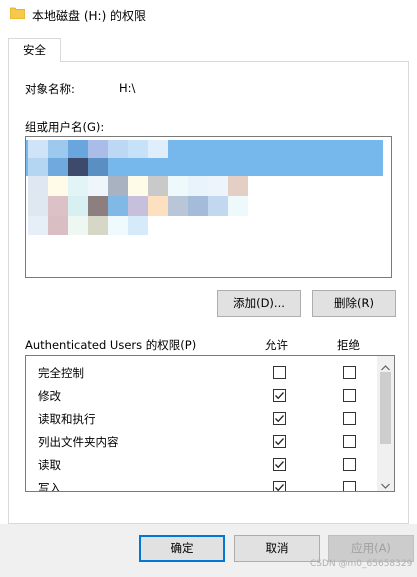  What do you see at coordinates (203, 441) in the screenshot?
I see `permission-row: 列出文件夹内容` at bounding box center [203, 441].